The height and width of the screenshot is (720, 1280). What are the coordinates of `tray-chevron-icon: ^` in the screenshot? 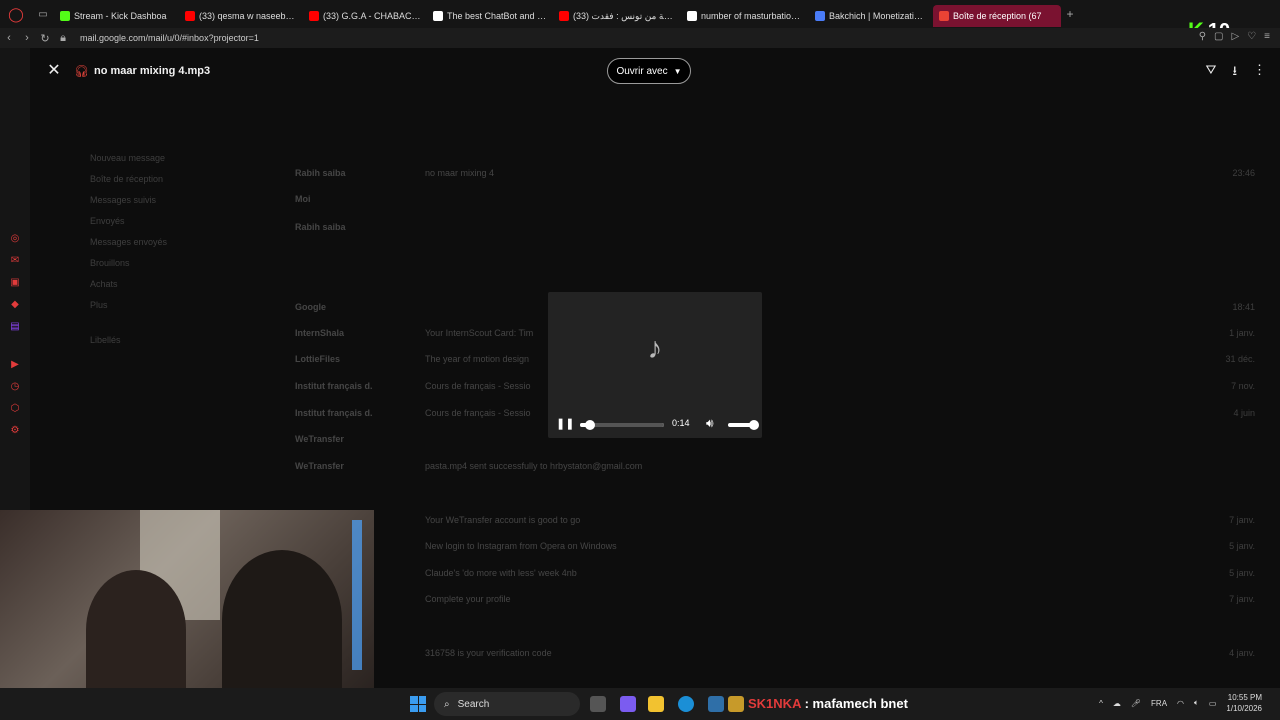 It's located at (1101, 703).